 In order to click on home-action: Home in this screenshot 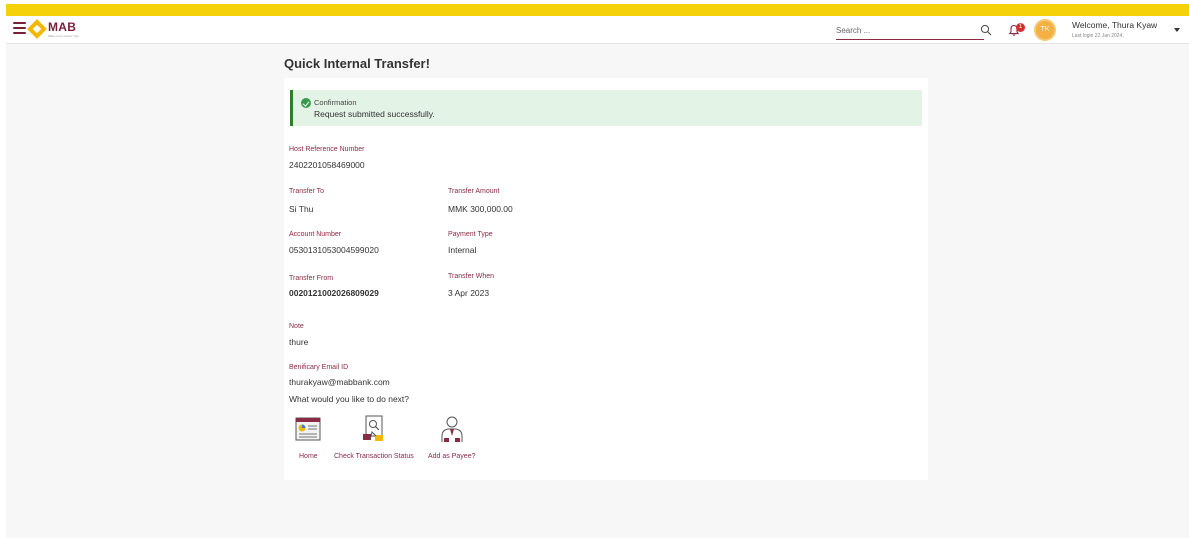, I will do `click(309, 439)`.